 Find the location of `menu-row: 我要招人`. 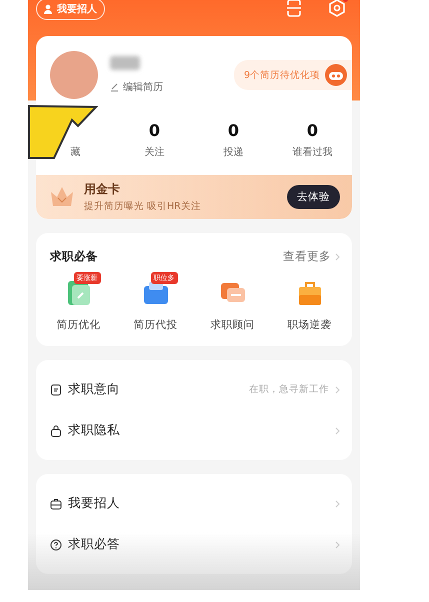

menu-row: 我要招人 is located at coordinates (194, 503).